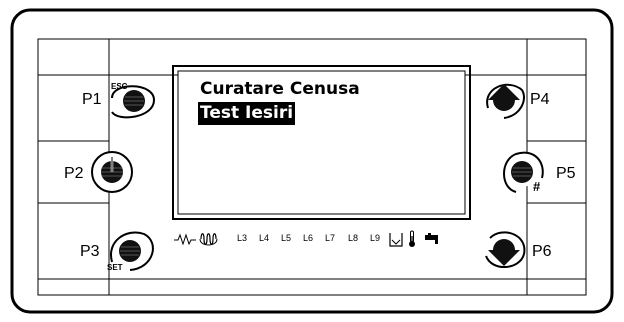 The height and width of the screenshot is (322, 624). I want to click on p6-down-button, so click(505, 249).